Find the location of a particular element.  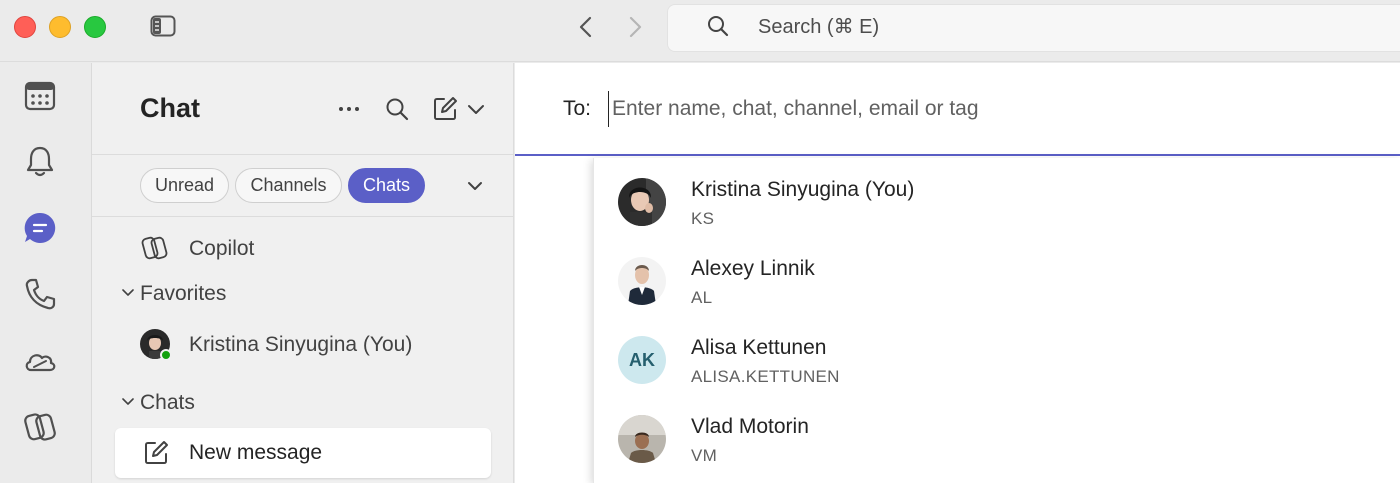

sidebar-toggle-icon is located at coordinates (163, 26).